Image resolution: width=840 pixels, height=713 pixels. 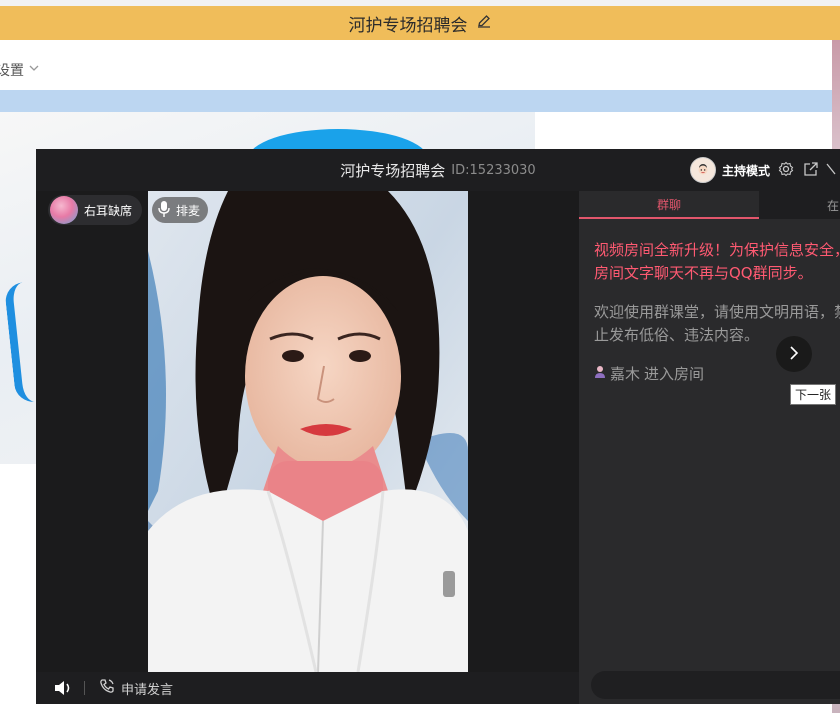 I want to click on close-icon, so click(x=831, y=169).